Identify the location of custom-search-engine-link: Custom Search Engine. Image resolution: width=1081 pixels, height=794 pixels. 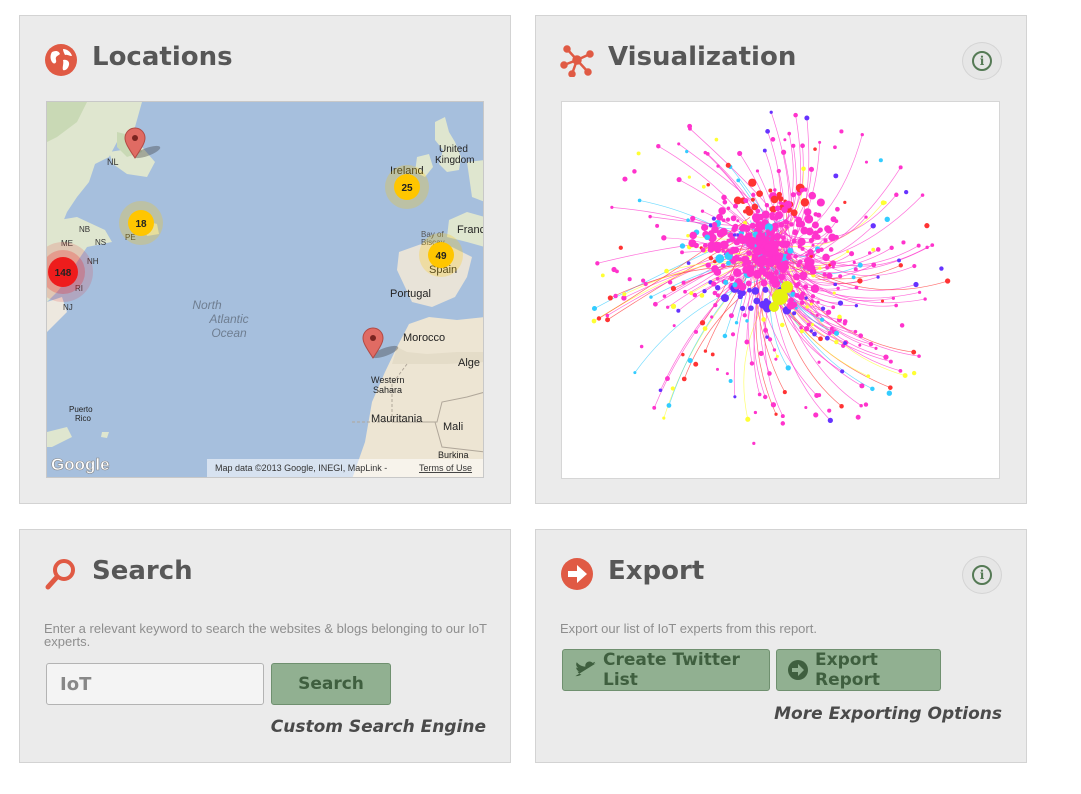
(378, 727).